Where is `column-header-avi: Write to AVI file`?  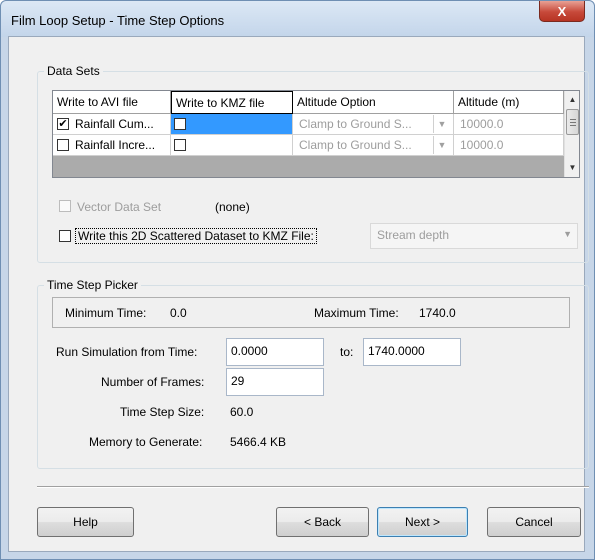
column-header-avi: Write to AVI file is located at coordinates (112, 102).